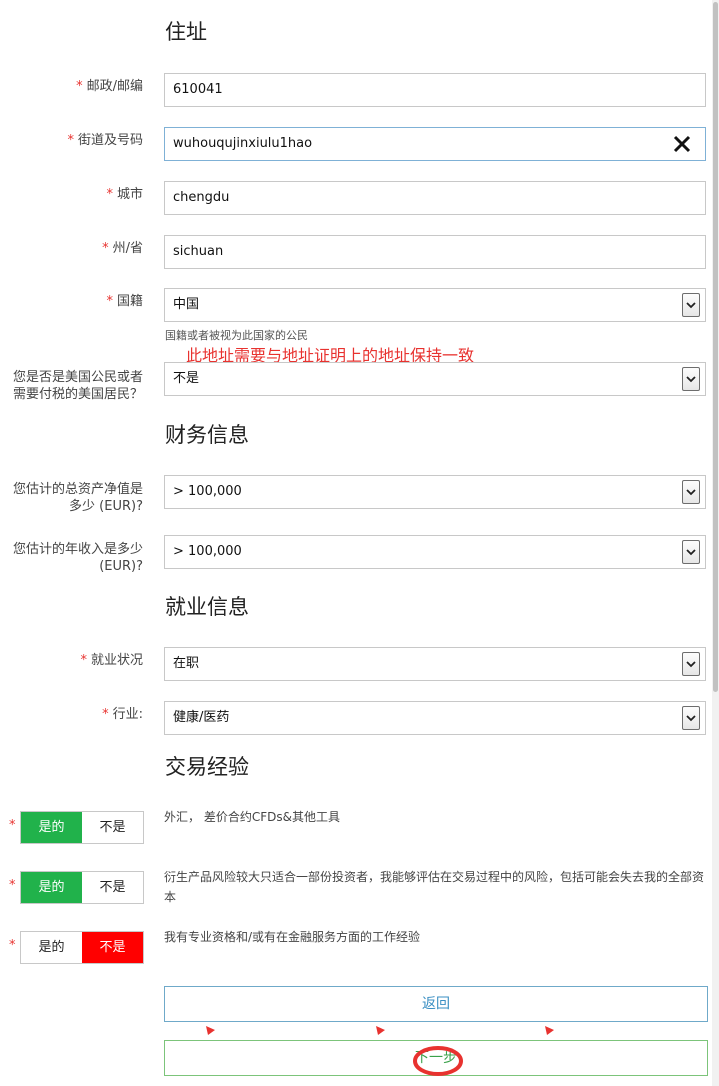 The width and height of the screenshot is (719, 1086). What do you see at coordinates (438, 1061) in the screenshot?
I see `highlight-circle-icon` at bounding box center [438, 1061].